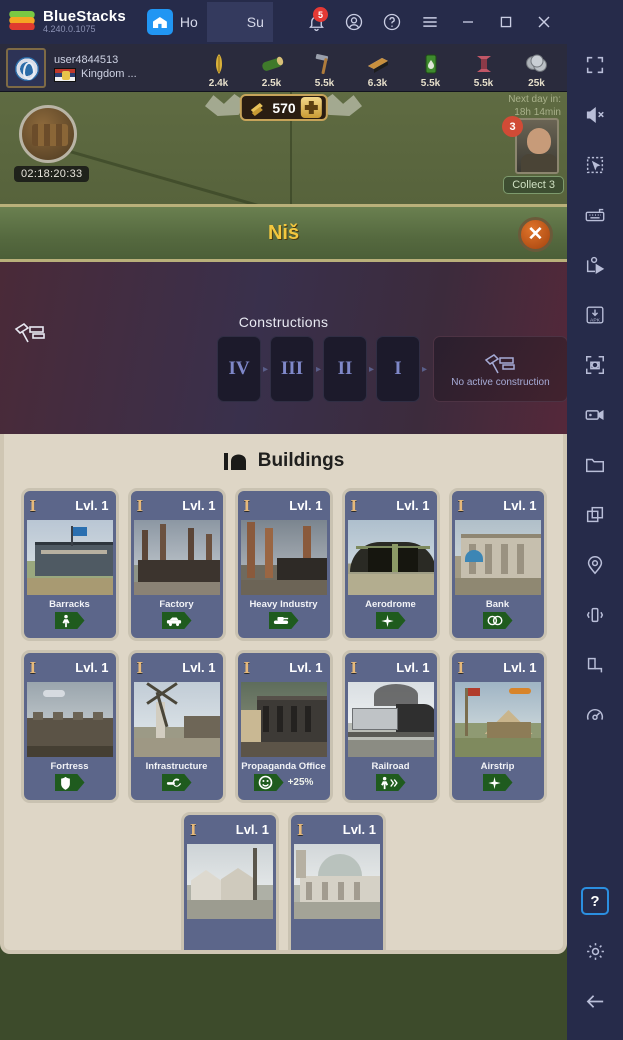 This screenshot has height=1040, width=623. Describe the element at coordinates (69, 726) in the screenshot. I see `building-card: I Lvl. 1 Fortress` at that location.